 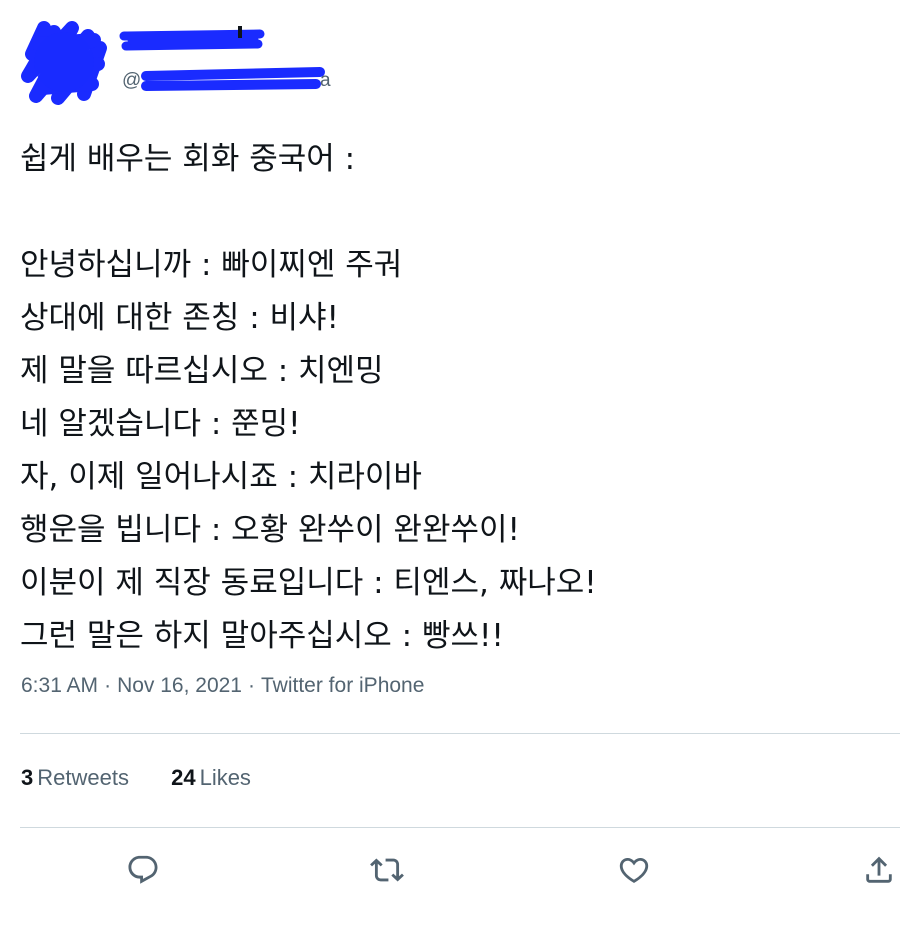 I want to click on redaction-scribble-name, so click(x=192, y=38).